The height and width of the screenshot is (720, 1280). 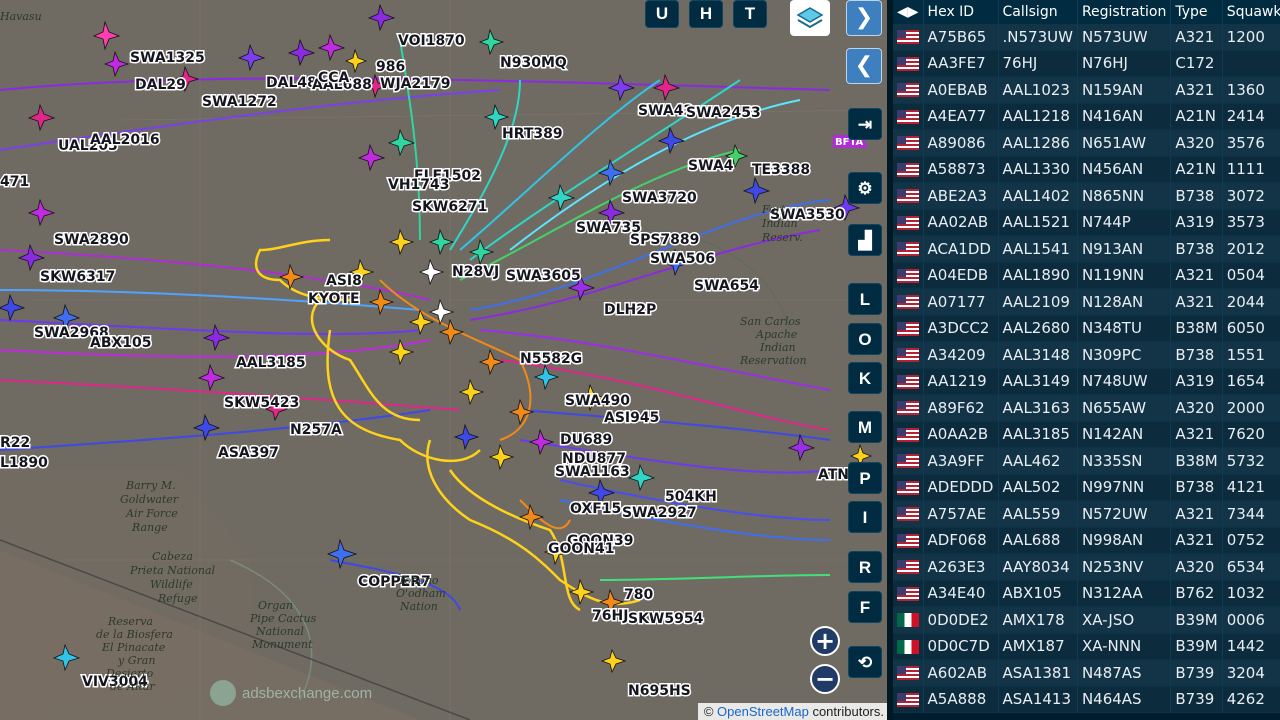 What do you see at coordinates (666, 111) in the screenshot?
I see `aircraft-label: SWA42` at bounding box center [666, 111].